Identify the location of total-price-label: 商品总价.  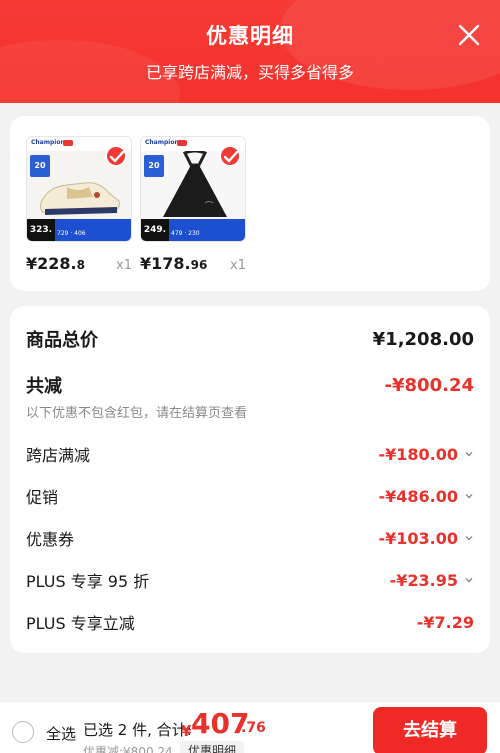
(62, 340).